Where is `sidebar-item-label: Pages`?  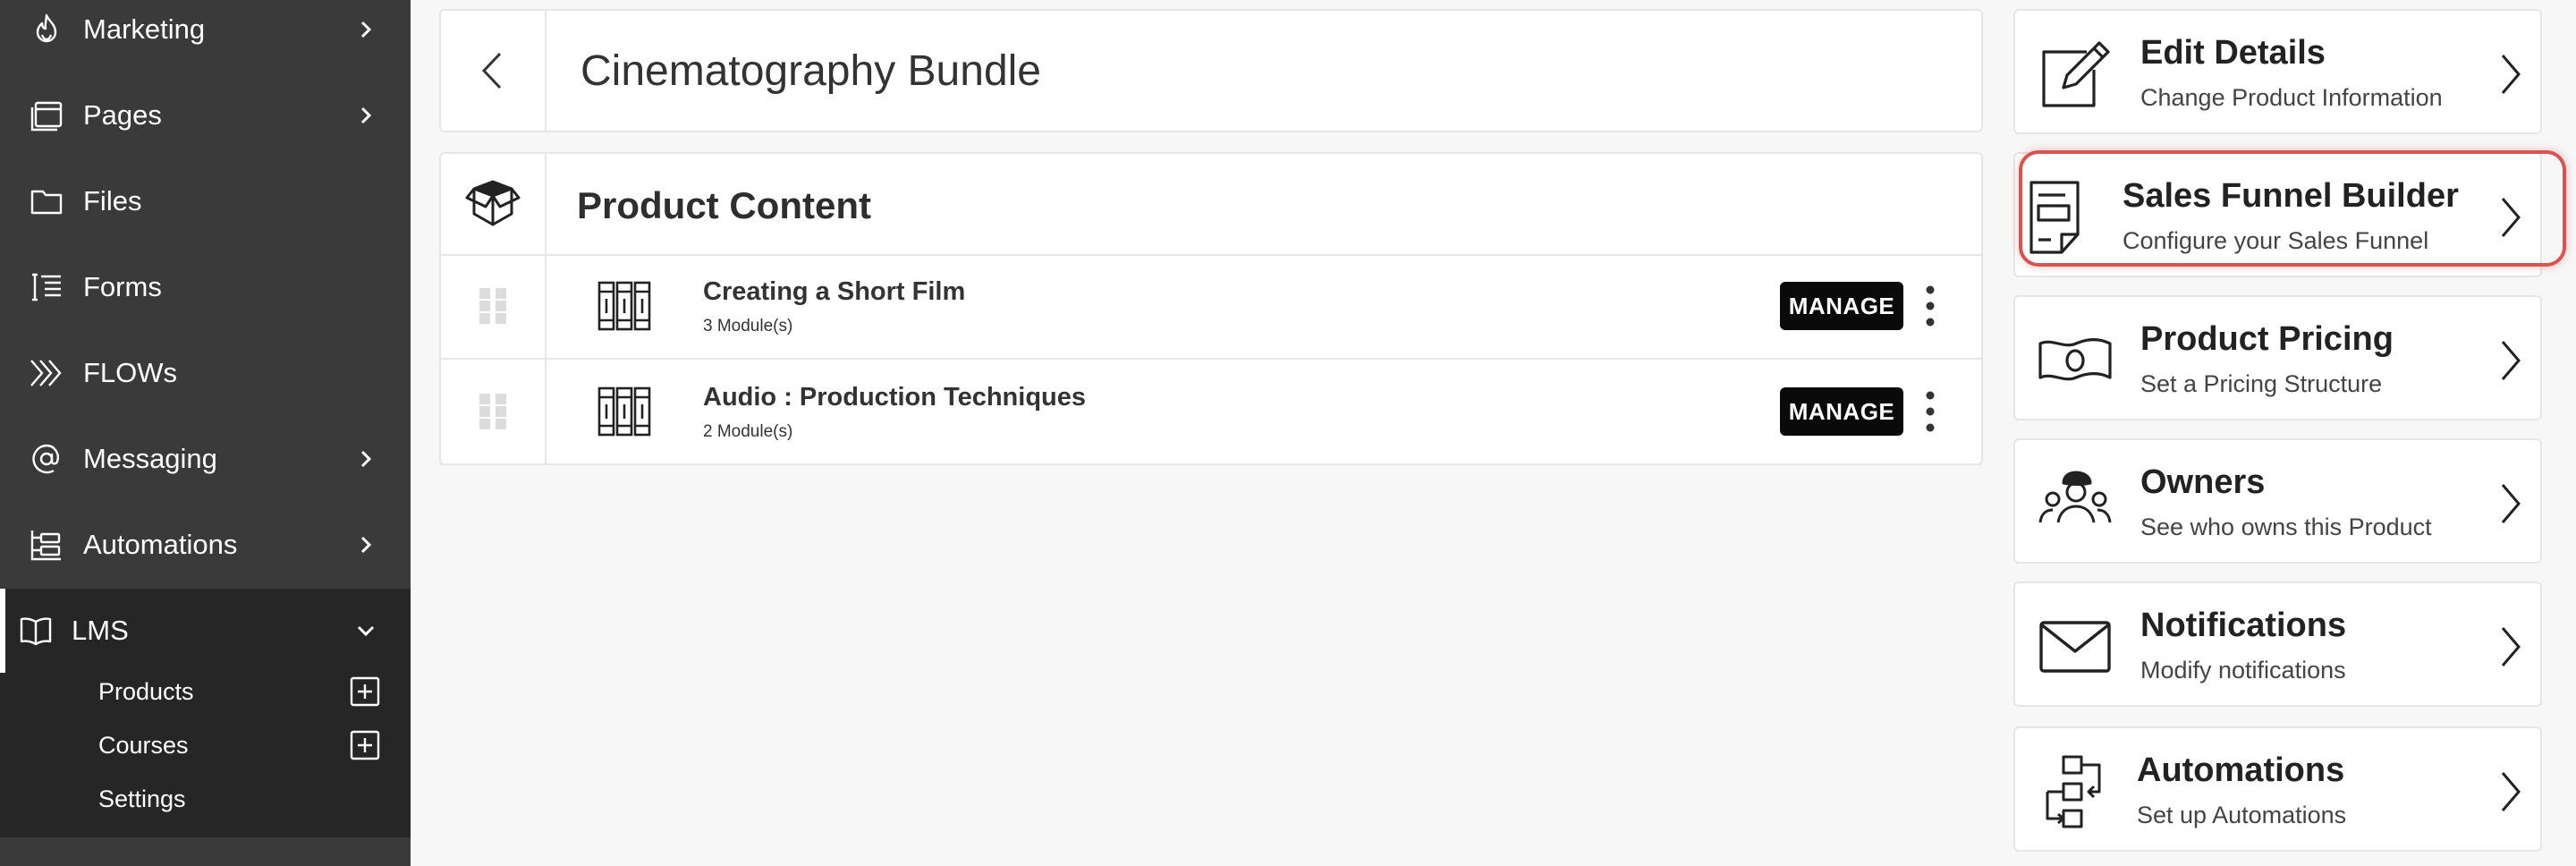 sidebar-item-label: Pages is located at coordinates (122, 115).